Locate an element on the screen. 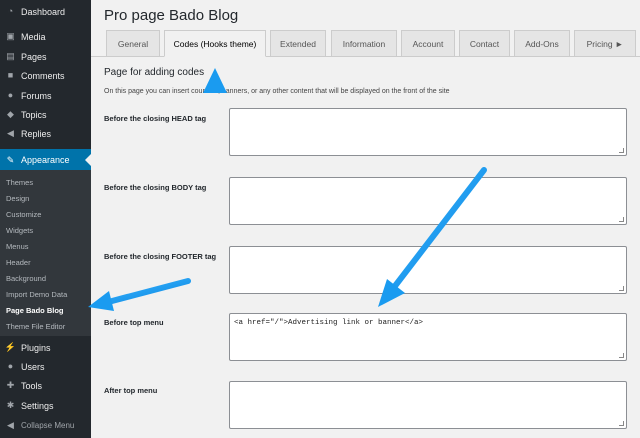 Image resolution: width=640 pixels, height=438 pixels. plugins-icon: ⚡ is located at coordinates (10, 347).